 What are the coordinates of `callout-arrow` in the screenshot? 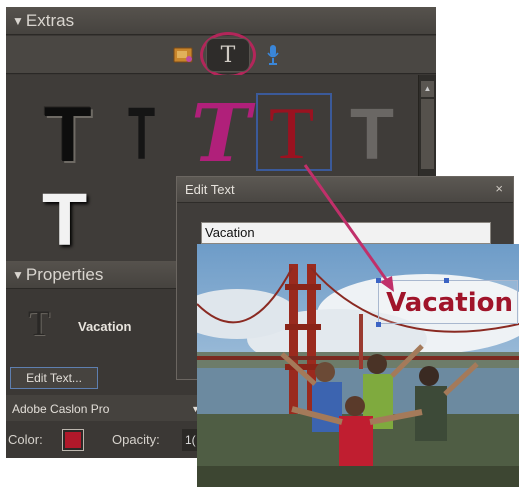 It's located at (348, 228).